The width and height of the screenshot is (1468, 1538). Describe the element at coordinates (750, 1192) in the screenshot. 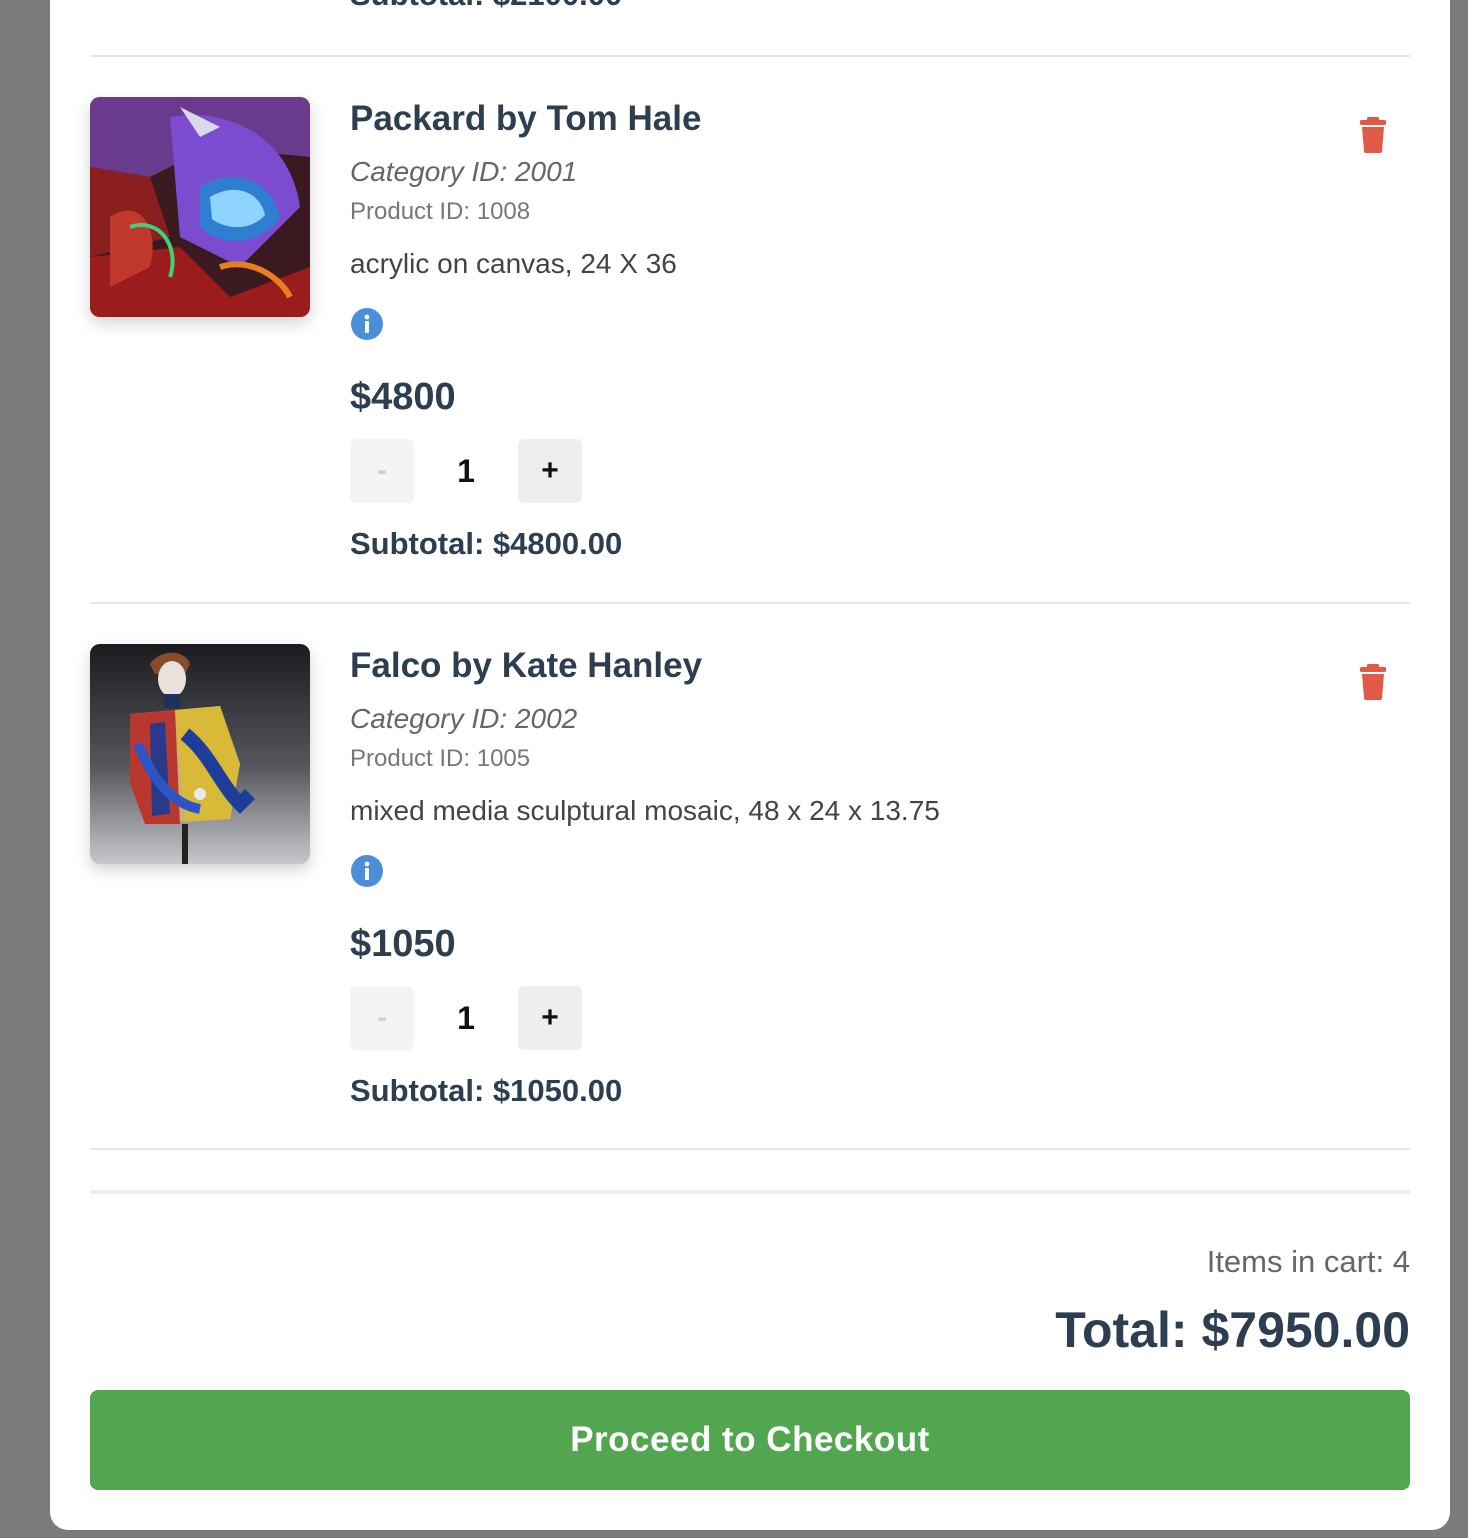

I see `footer-divider` at that location.